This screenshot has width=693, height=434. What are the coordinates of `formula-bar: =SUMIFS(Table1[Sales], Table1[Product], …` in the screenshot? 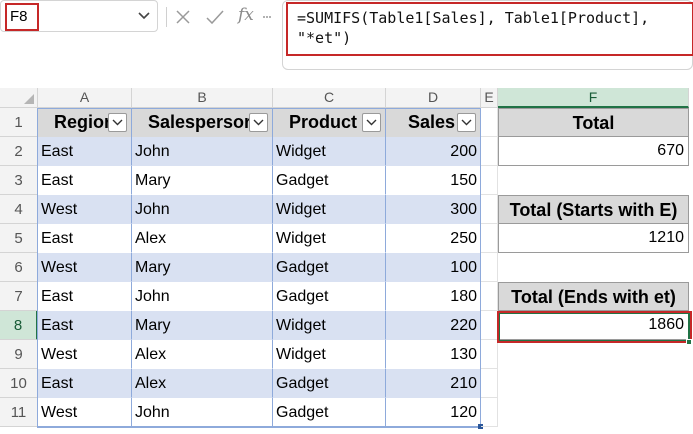 It's located at (487, 35).